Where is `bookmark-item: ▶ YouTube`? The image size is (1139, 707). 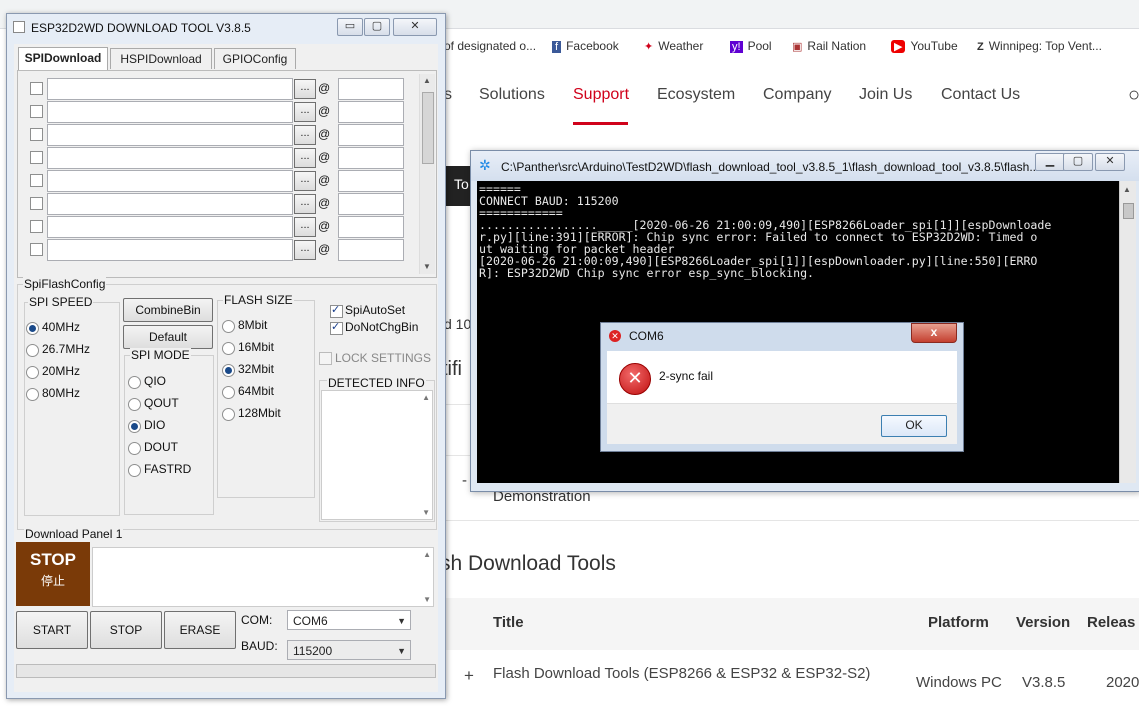
bookmark-item: ▶ YouTube is located at coordinates (924, 46).